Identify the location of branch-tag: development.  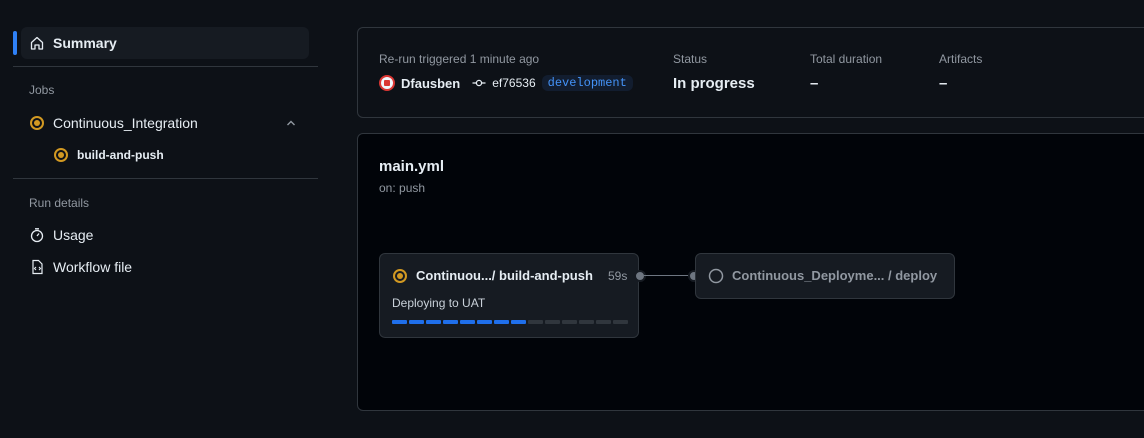
(587, 83).